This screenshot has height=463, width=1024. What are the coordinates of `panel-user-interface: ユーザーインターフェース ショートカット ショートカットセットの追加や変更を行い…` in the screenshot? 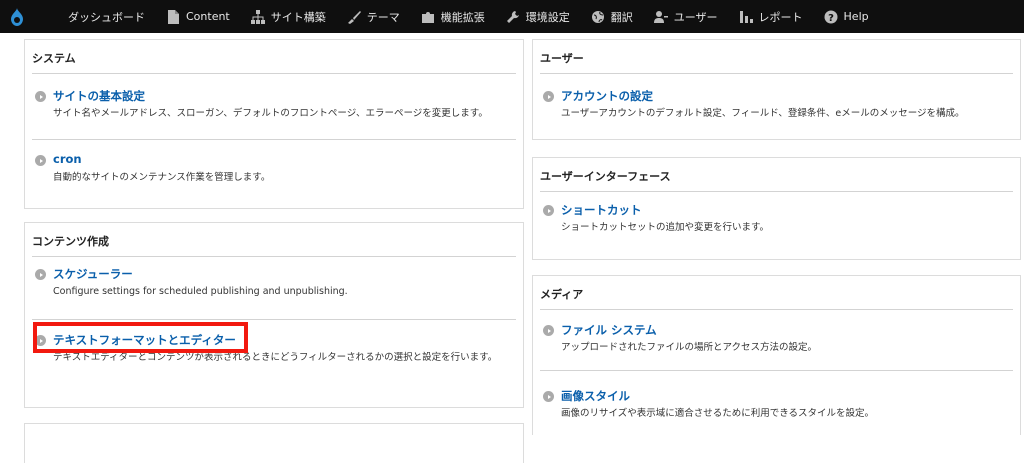 It's located at (776, 208).